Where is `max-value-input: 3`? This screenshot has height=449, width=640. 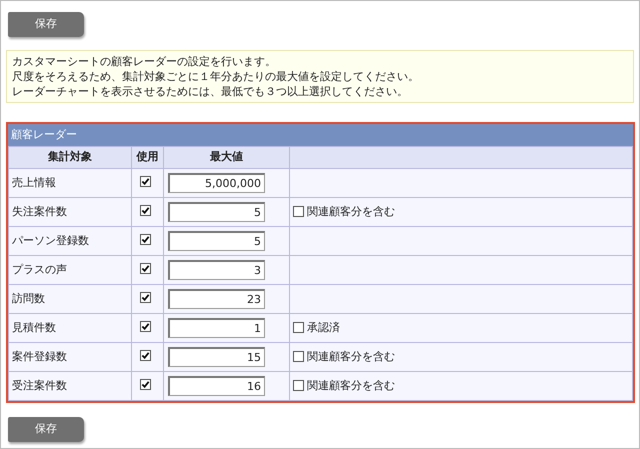
max-value-input: 3 is located at coordinates (216, 270).